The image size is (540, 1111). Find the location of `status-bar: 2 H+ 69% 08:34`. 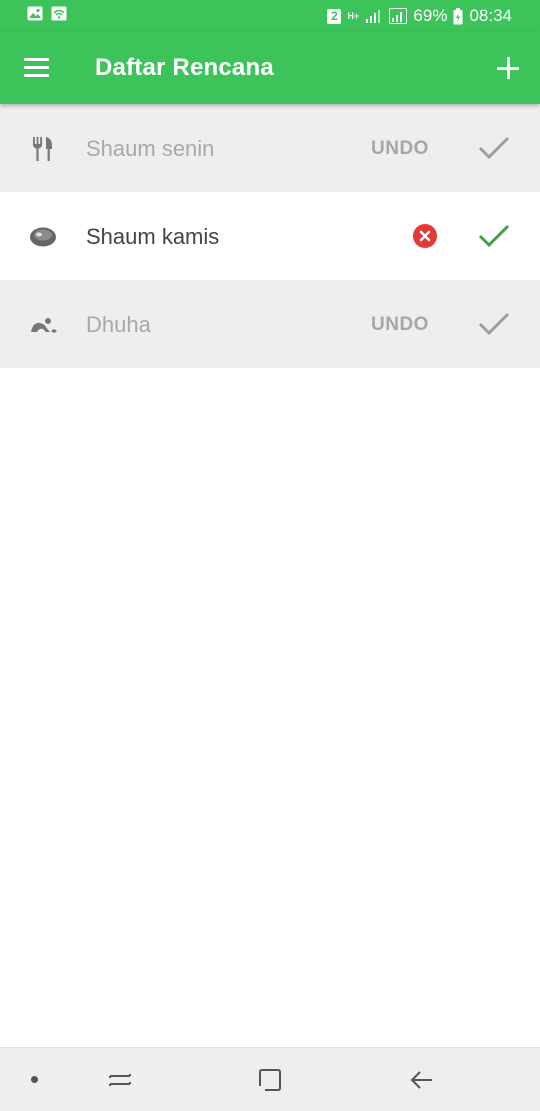

status-bar: 2 H+ 69% 08:34 is located at coordinates (270, 16).